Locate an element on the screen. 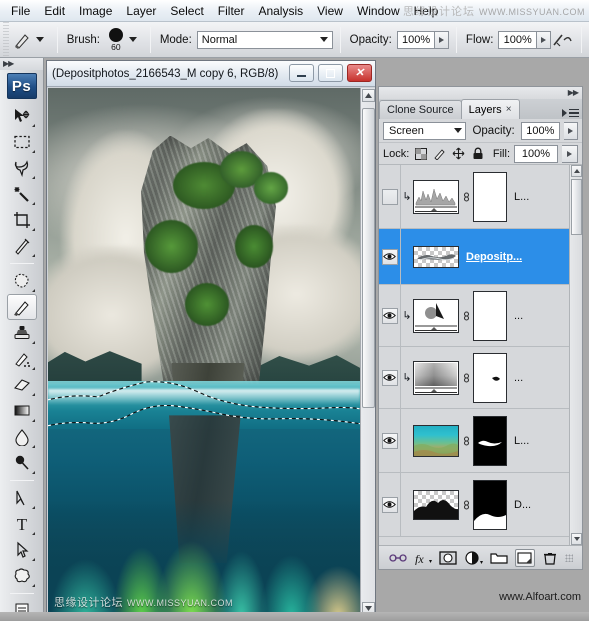 The height and width of the screenshot is (621, 589). add-layer-mask-button is located at coordinates (448, 558).